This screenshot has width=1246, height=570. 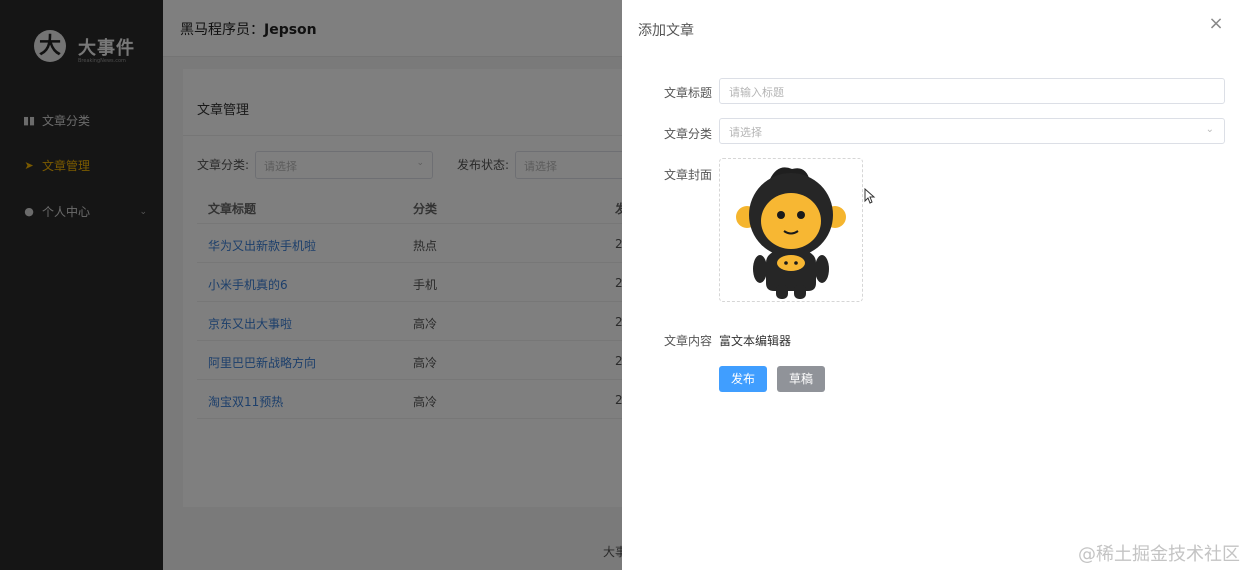 I want to click on category-placeholder: 请选择, so click(x=745, y=132).